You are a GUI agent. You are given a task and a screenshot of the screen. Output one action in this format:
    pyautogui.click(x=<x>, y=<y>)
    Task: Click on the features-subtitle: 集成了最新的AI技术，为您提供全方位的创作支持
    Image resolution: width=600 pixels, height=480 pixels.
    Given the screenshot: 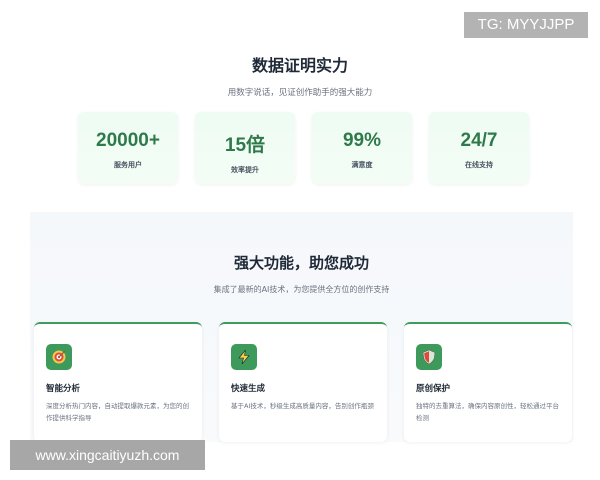 What is the action you would take?
    pyautogui.click(x=301, y=289)
    